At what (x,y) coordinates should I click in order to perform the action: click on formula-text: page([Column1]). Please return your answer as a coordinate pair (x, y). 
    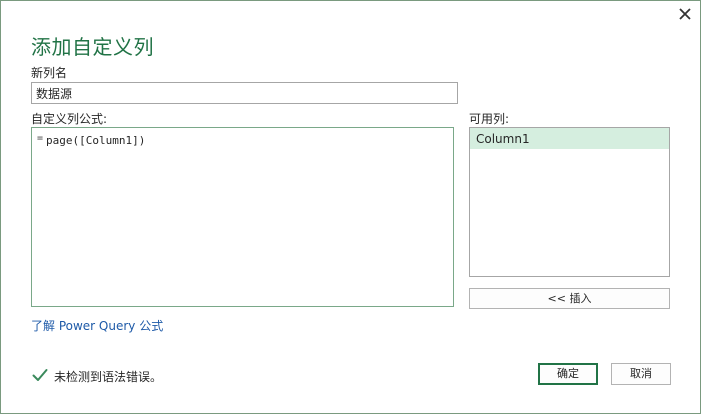
    Looking at the image, I should click on (95, 140).